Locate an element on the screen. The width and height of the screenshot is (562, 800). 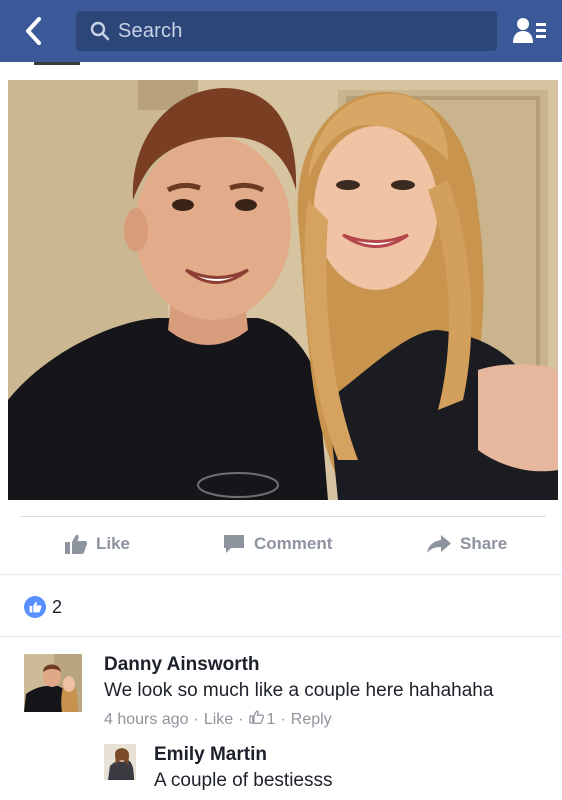
search-placeholder: Search is located at coordinates (150, 30).